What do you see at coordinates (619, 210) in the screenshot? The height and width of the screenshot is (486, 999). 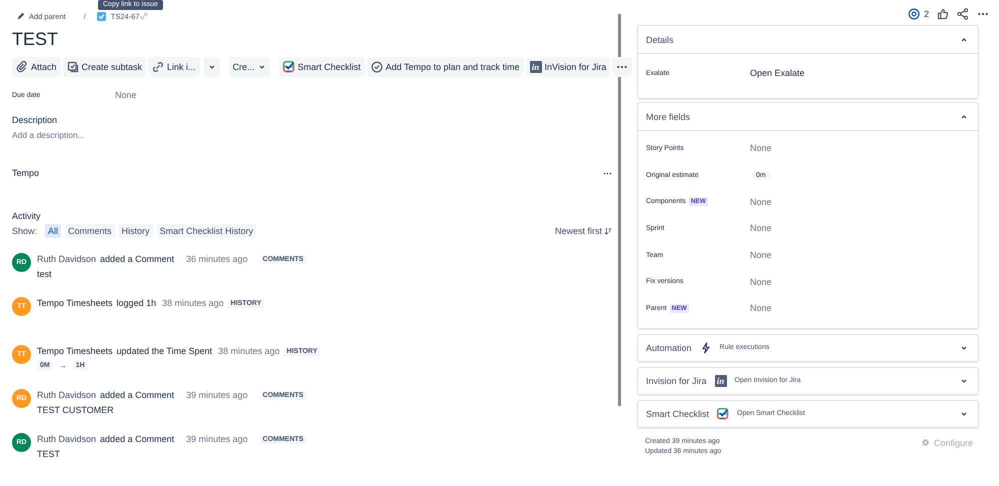 I see `scrollbar` at bounding box center [619, 210].